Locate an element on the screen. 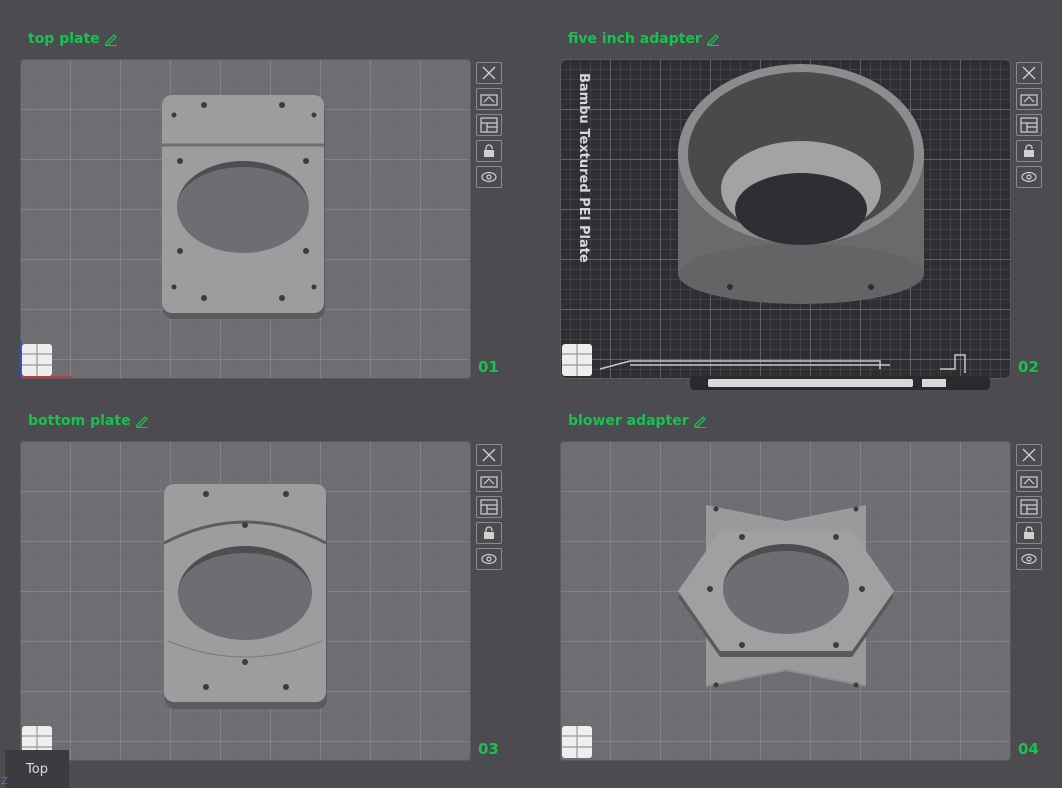  plate-title-2: five inch adapter is located at coordinates (644, 39).